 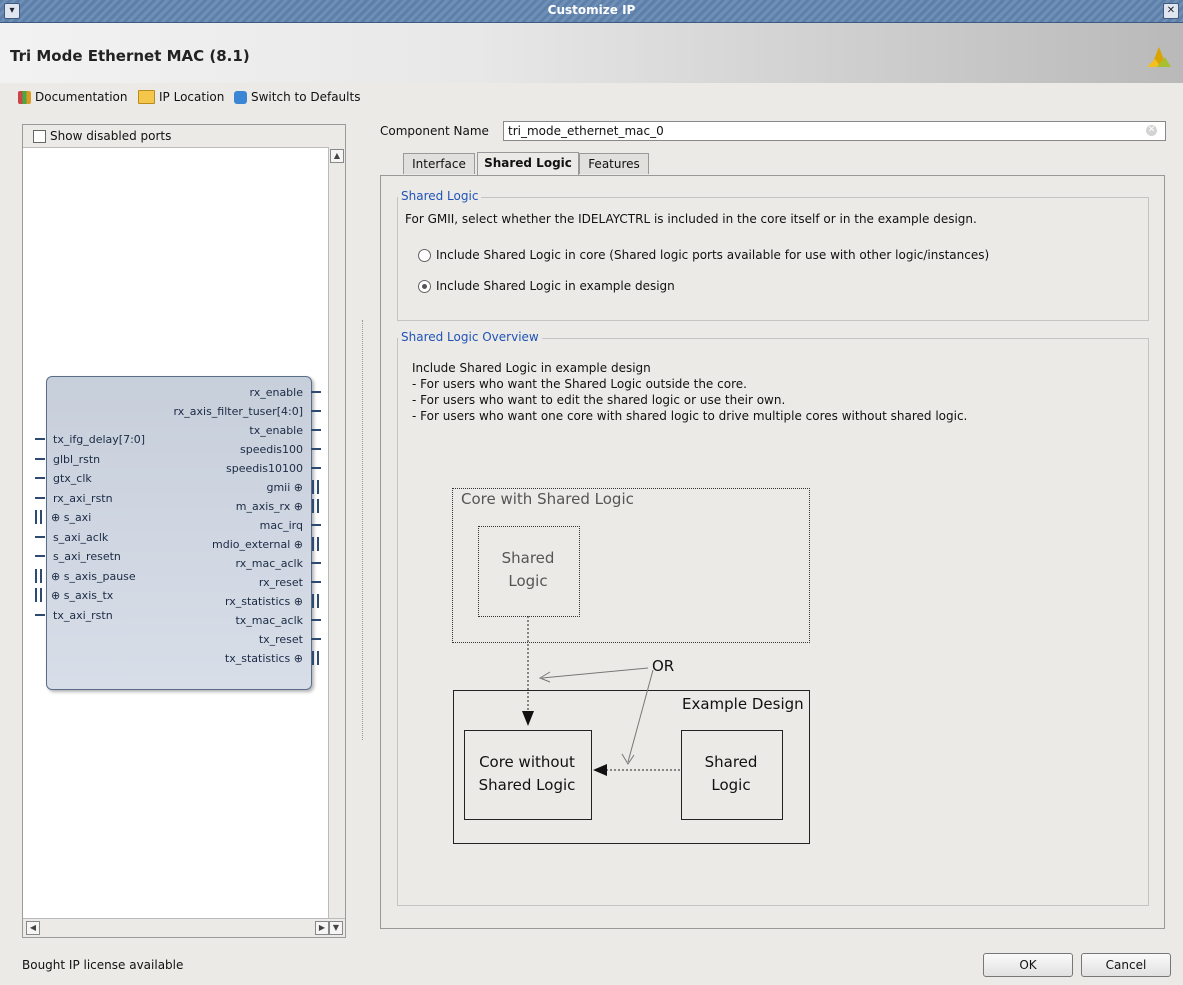 What do you see at coordinates (434, 131) in the screenshot?
I see `component-name-label: Component Name` at bounding box center [434, 131].